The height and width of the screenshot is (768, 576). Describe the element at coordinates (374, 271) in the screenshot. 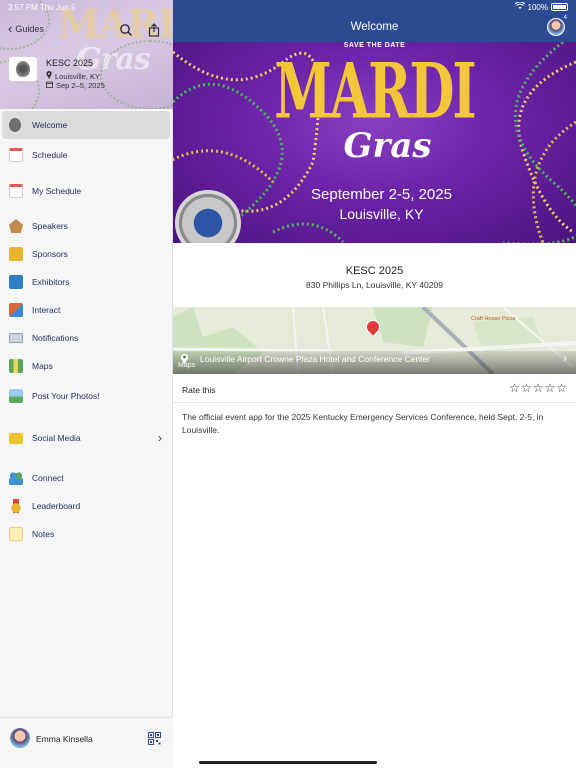

I see `event-title: KESC 2025` at that location.